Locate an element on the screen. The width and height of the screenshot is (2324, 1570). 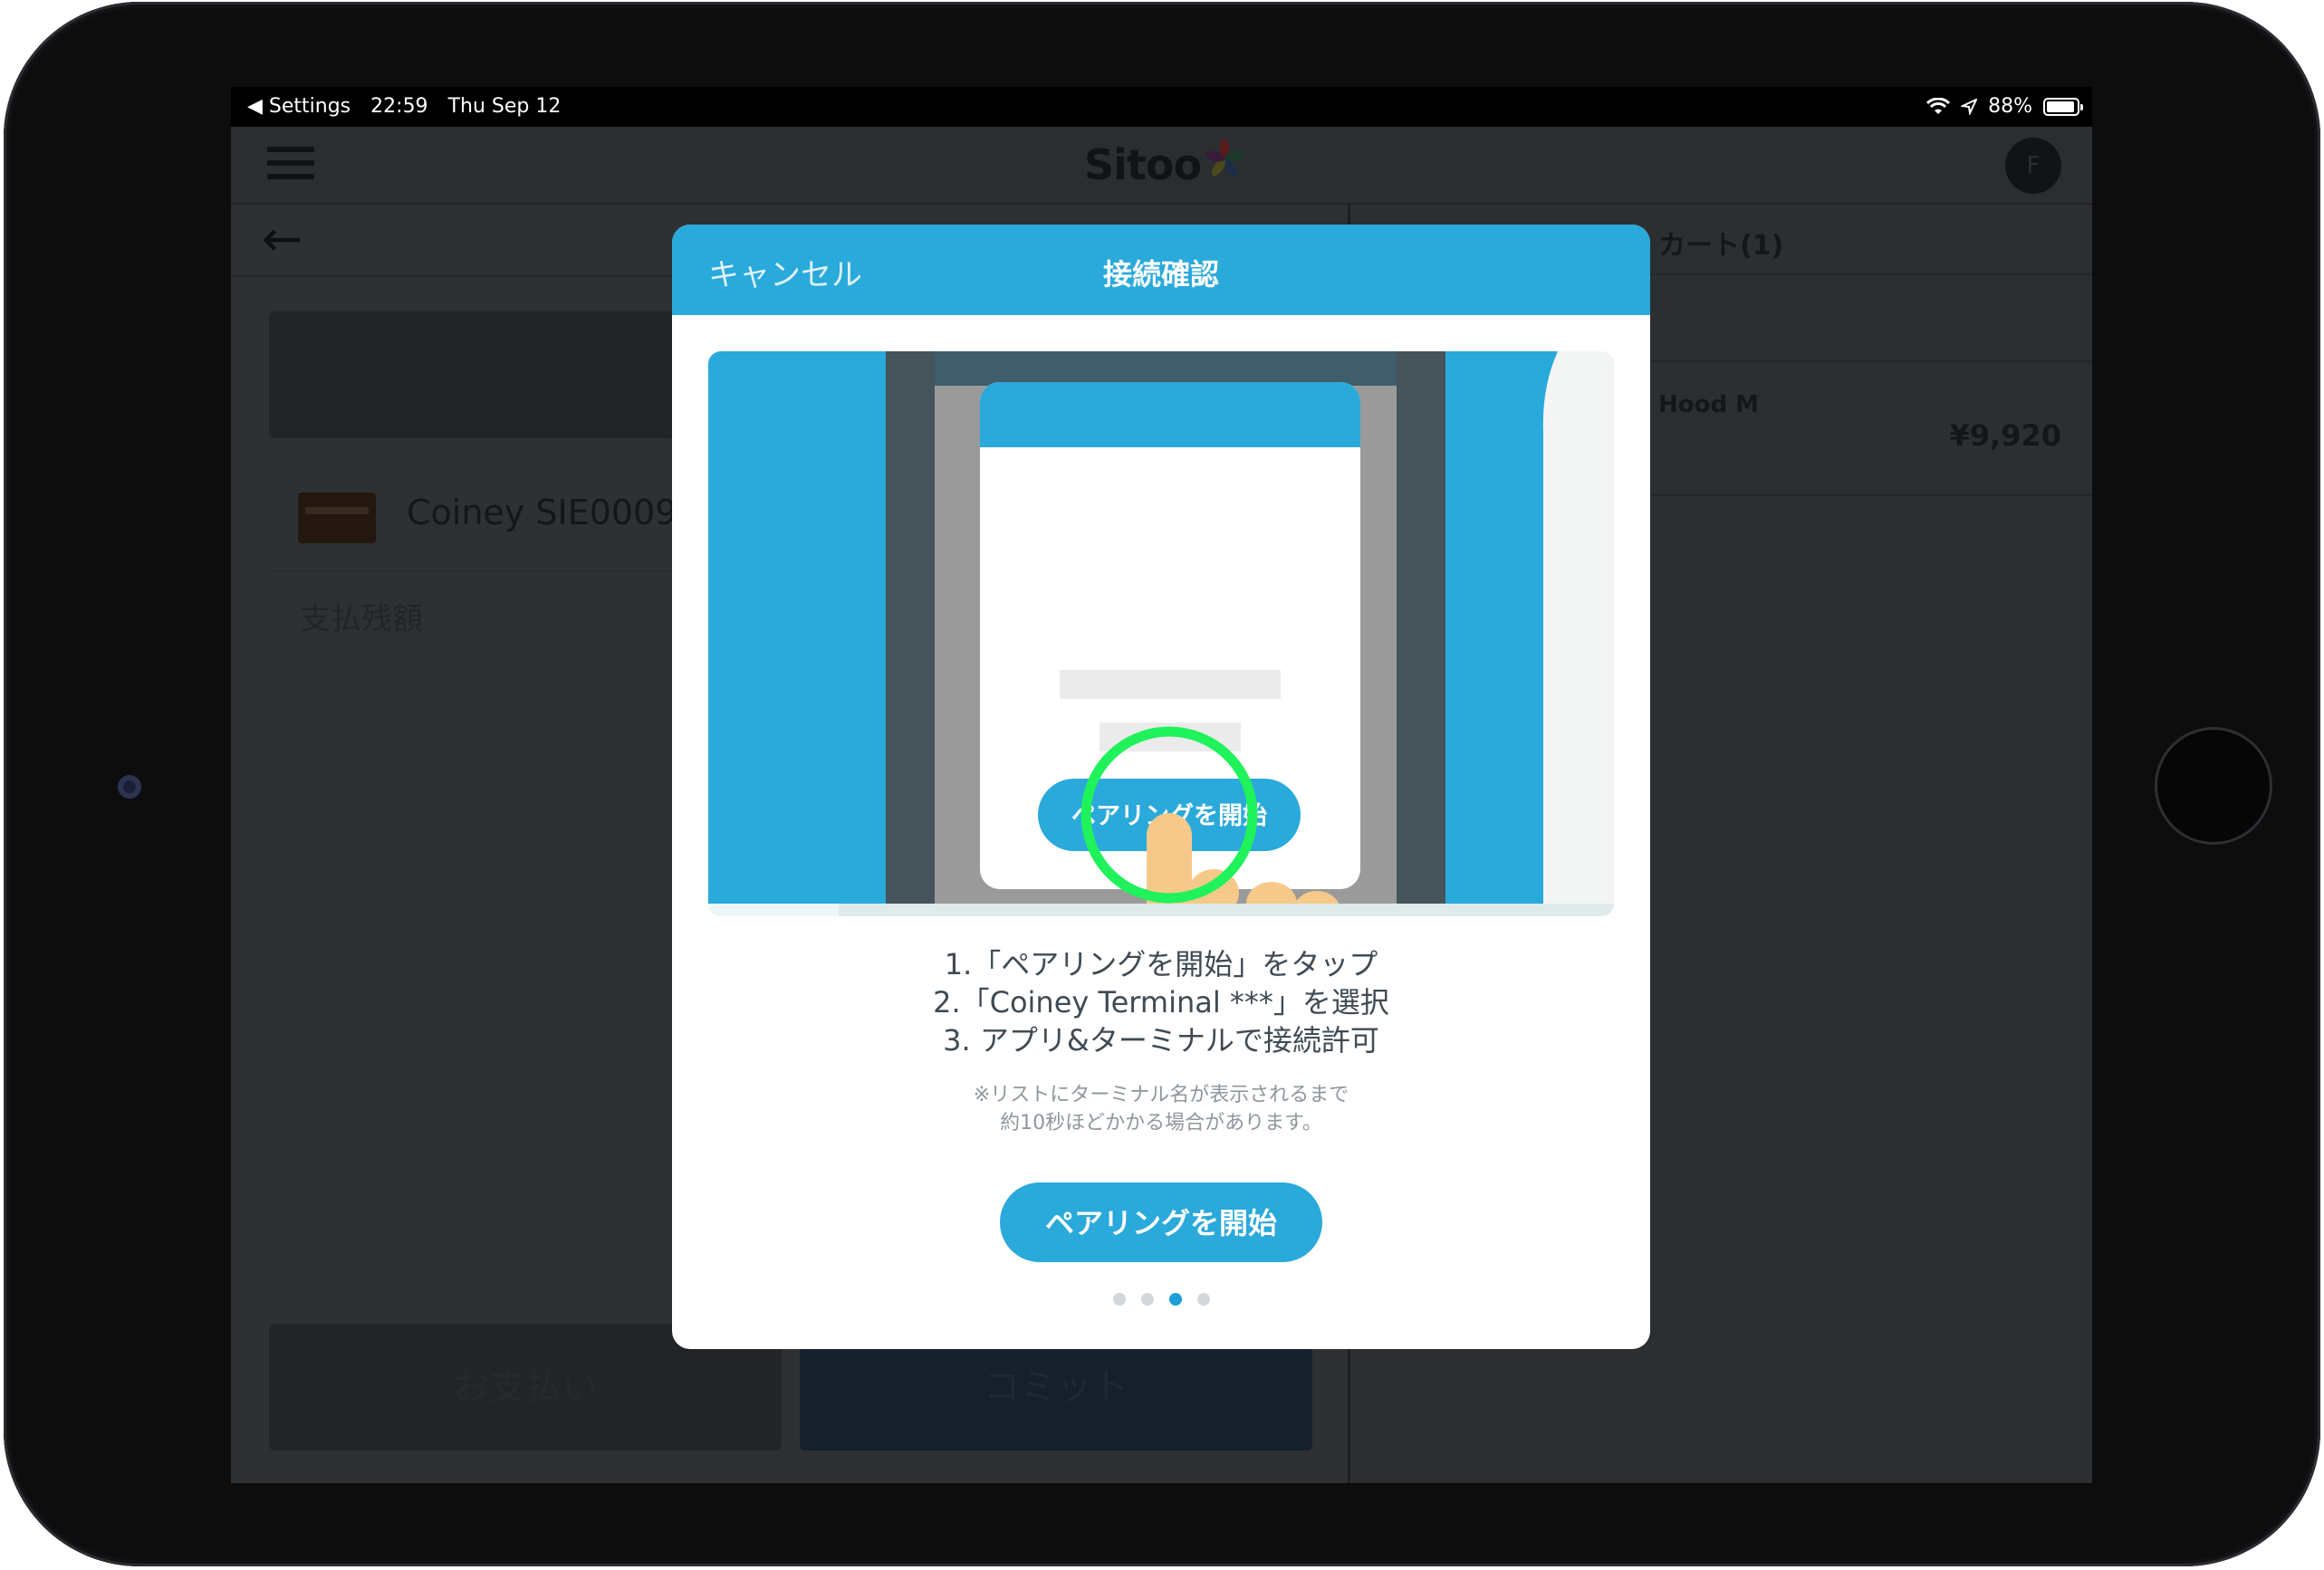
tablet-illustration: ペアリングを開始 is located at coordinates (1161, 633).